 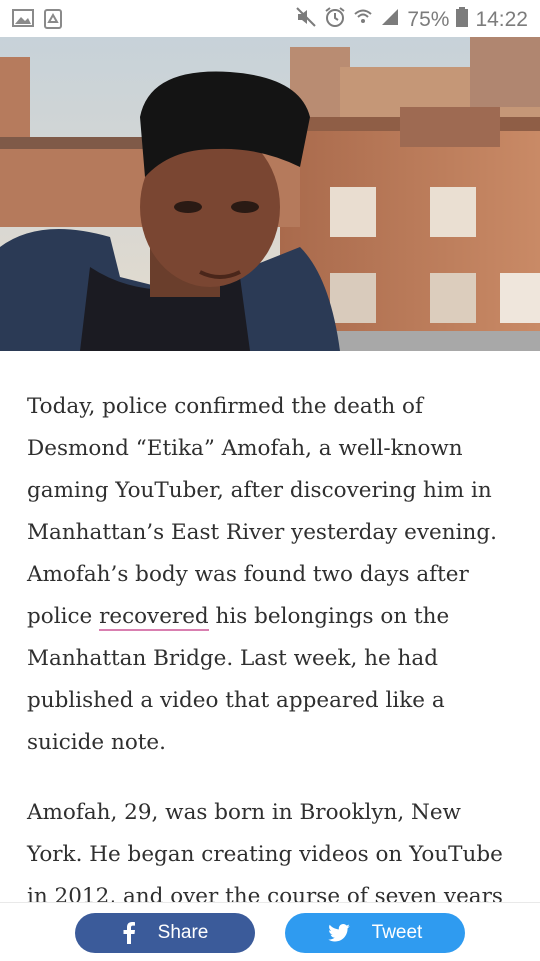 I want to click on wifi-icon, so click(x=363, y=20).